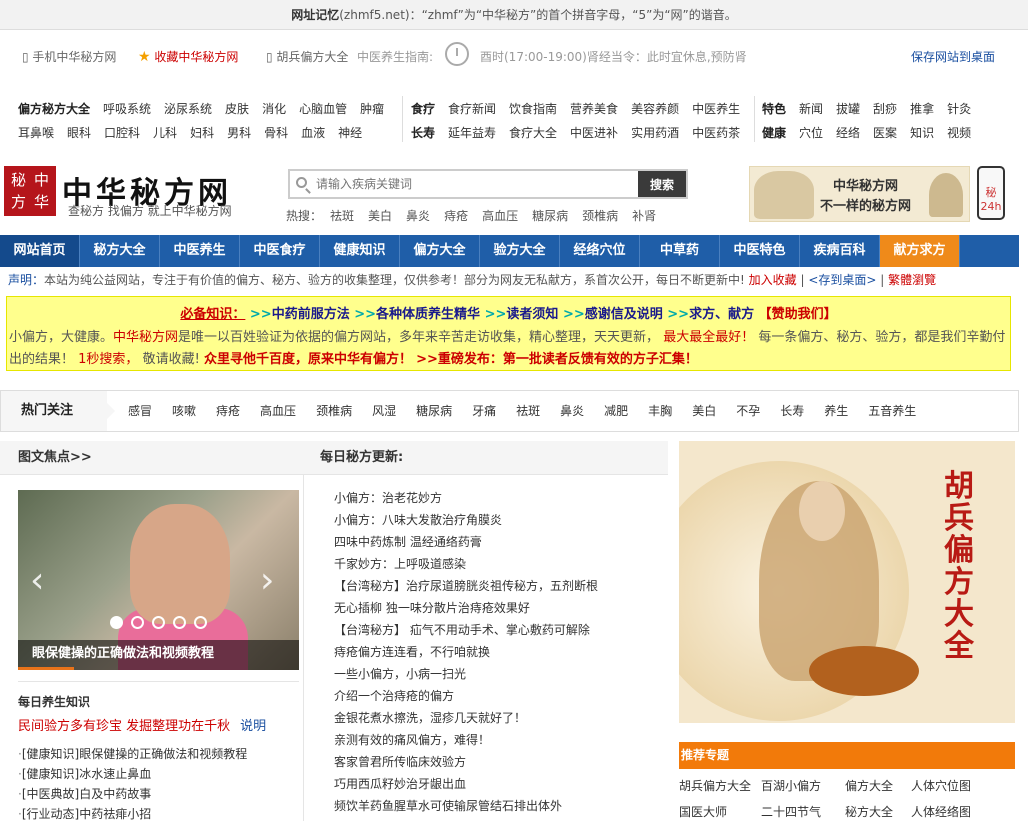 The width and height of the screenshot is (1028, 825). What do you see at coordinates (313, 132) in the screenshot?
I see `link: 血液` at bounding box center [313, 132].